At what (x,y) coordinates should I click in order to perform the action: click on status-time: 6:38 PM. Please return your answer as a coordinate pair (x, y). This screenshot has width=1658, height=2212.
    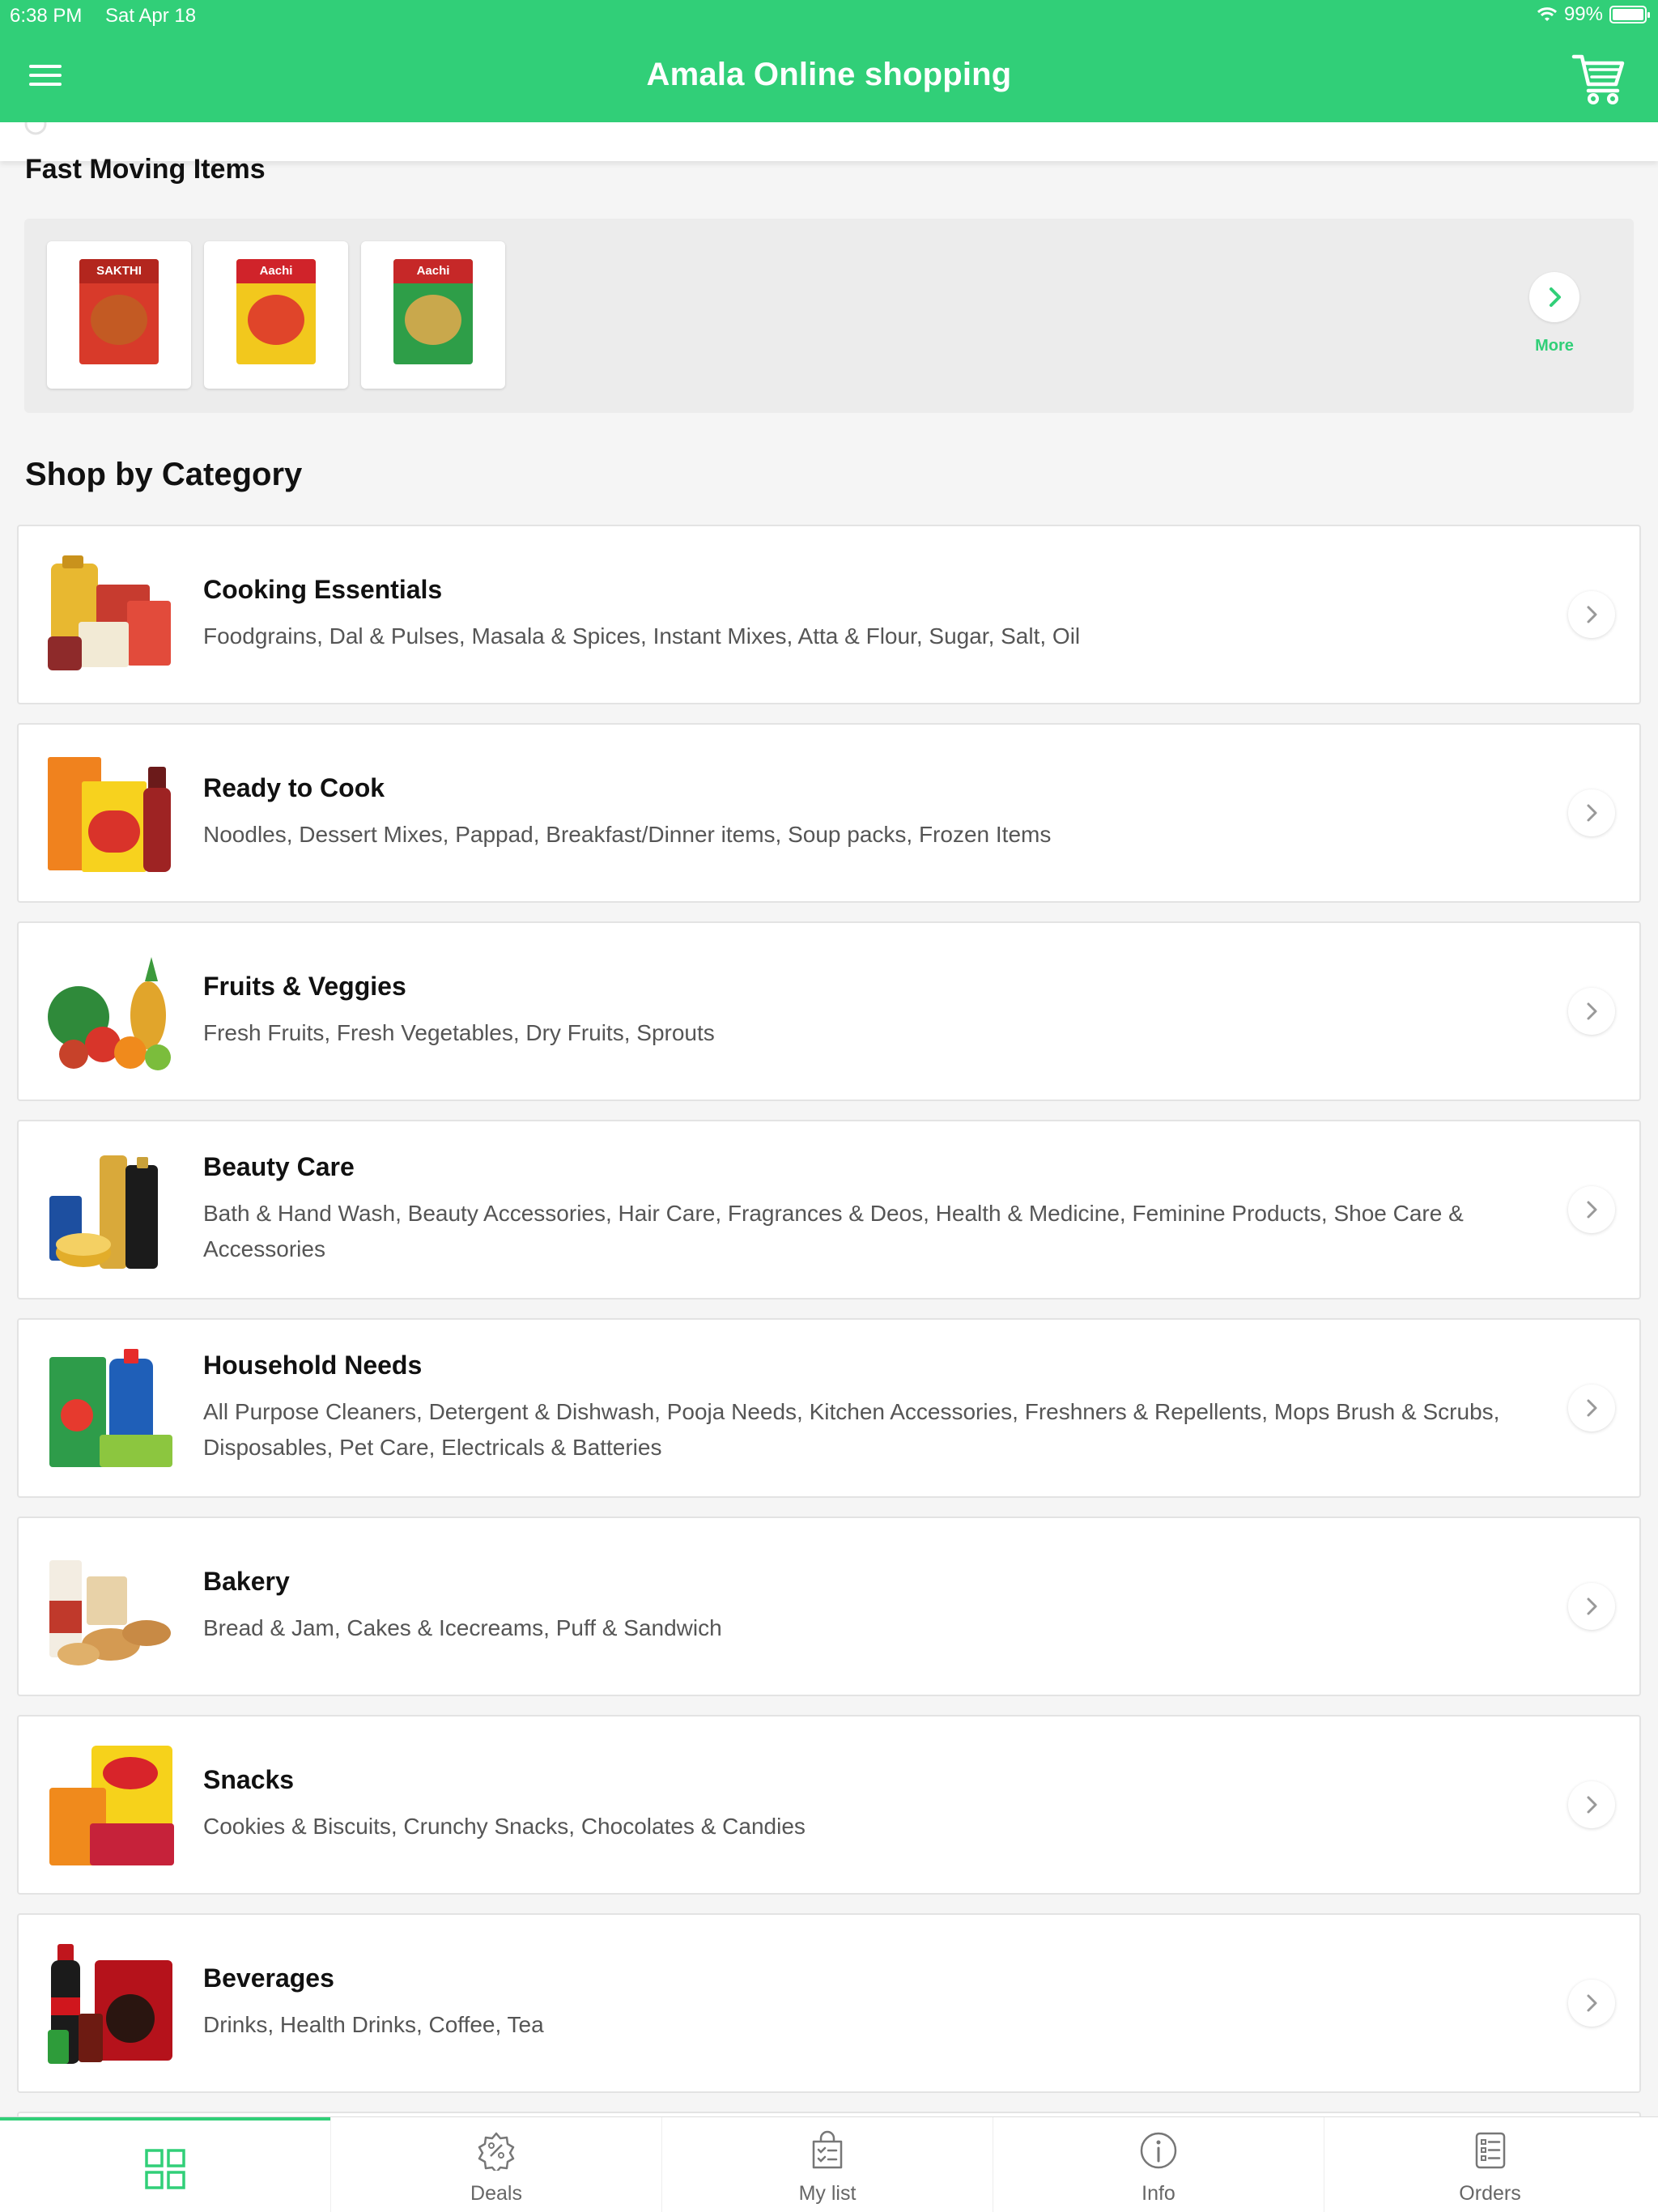
    Looking at the image, I should click on (46, 16).